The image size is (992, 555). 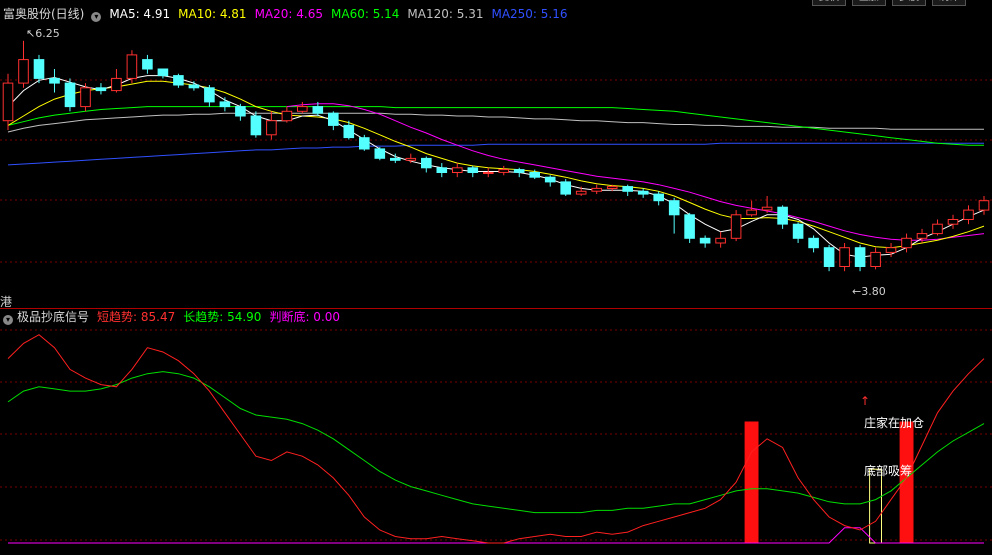 I want to click on low-price-label: 3.80, so click(x=873, y=291).